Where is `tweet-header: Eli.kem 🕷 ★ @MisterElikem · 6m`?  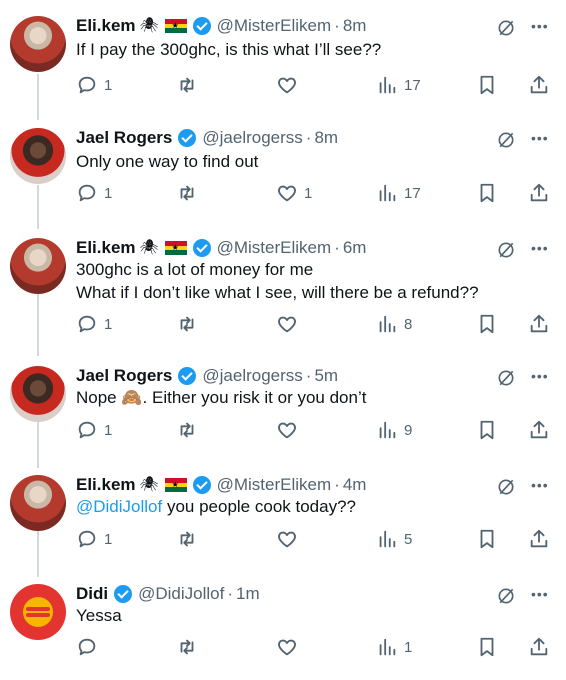
tweet-header: Eli.kem 🕷 ★ @MisterElikem · 6m is located at coordinates (221, 248).